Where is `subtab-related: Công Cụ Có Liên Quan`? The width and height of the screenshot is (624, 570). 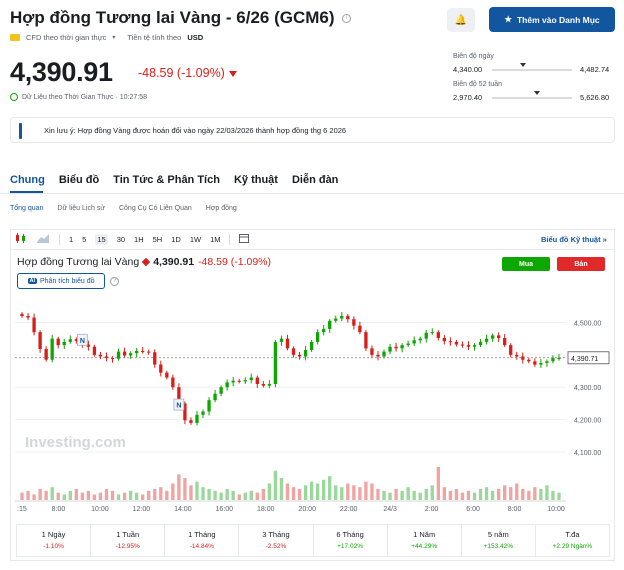 subtab-related: Công Cụ Có Liên Quan is located at coordinates (155, 208).